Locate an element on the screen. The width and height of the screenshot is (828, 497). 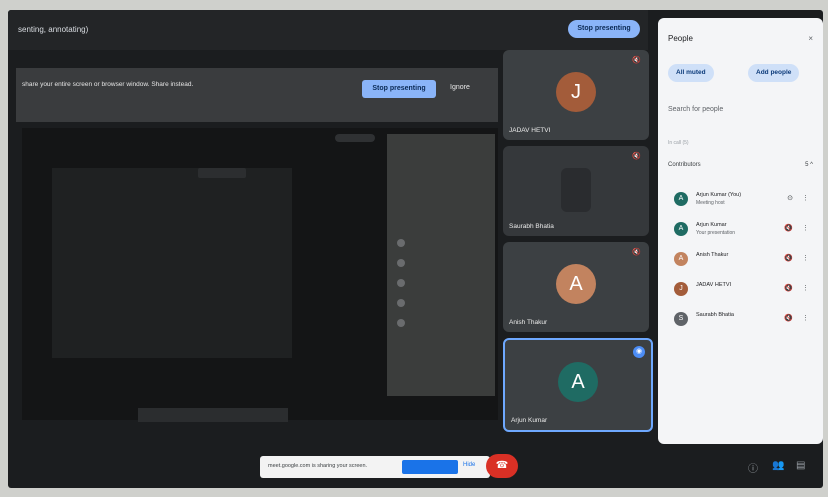
chevron-up-icon: ^ is located at coordinates (811, 165).